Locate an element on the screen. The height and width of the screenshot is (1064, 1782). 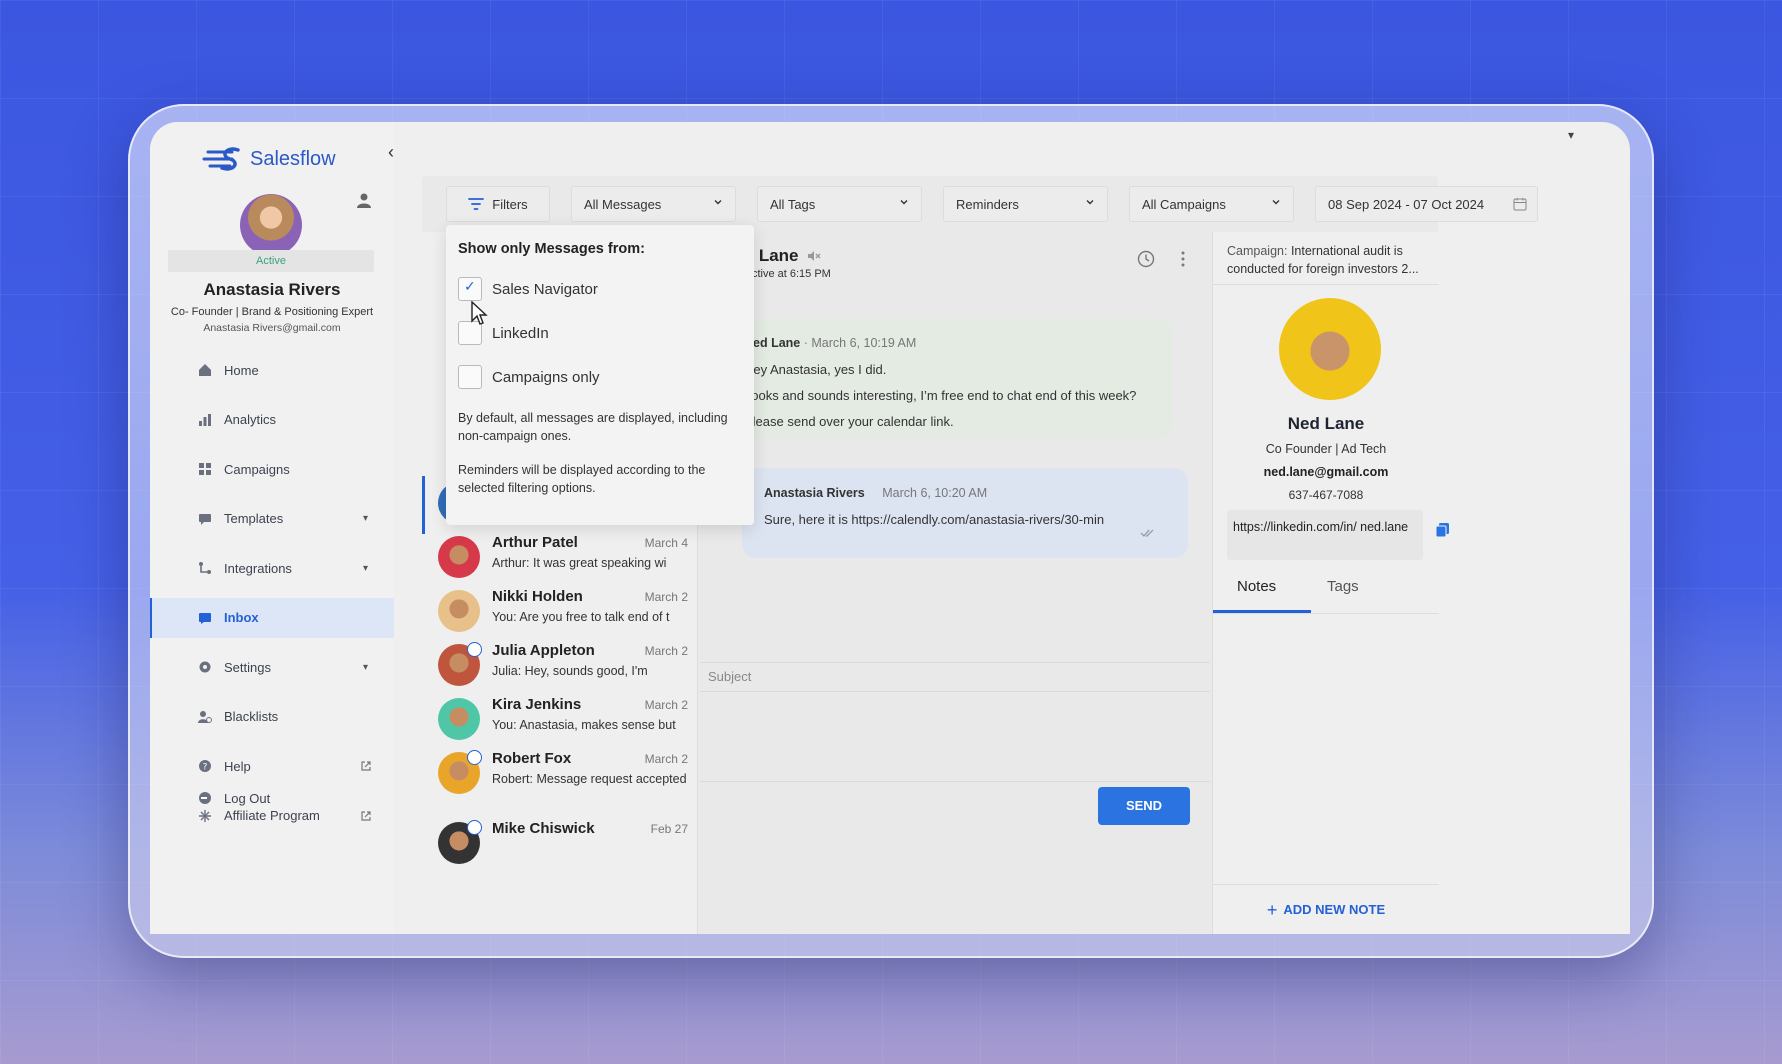
filter-option-linkedin: LinkedIn is located at coordinates (600, 333).